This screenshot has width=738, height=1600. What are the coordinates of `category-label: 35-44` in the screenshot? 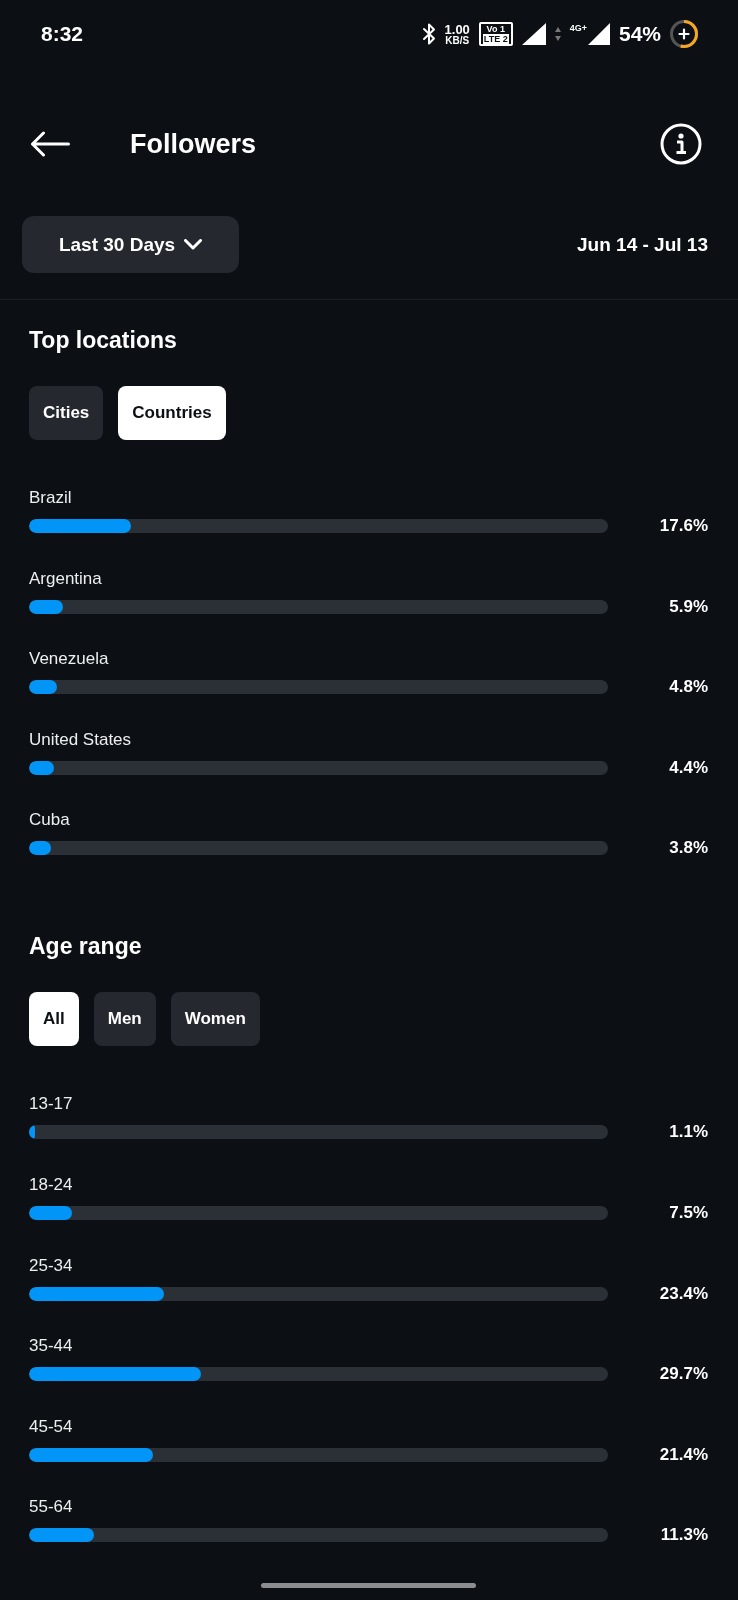 It's located at (51, 1346).